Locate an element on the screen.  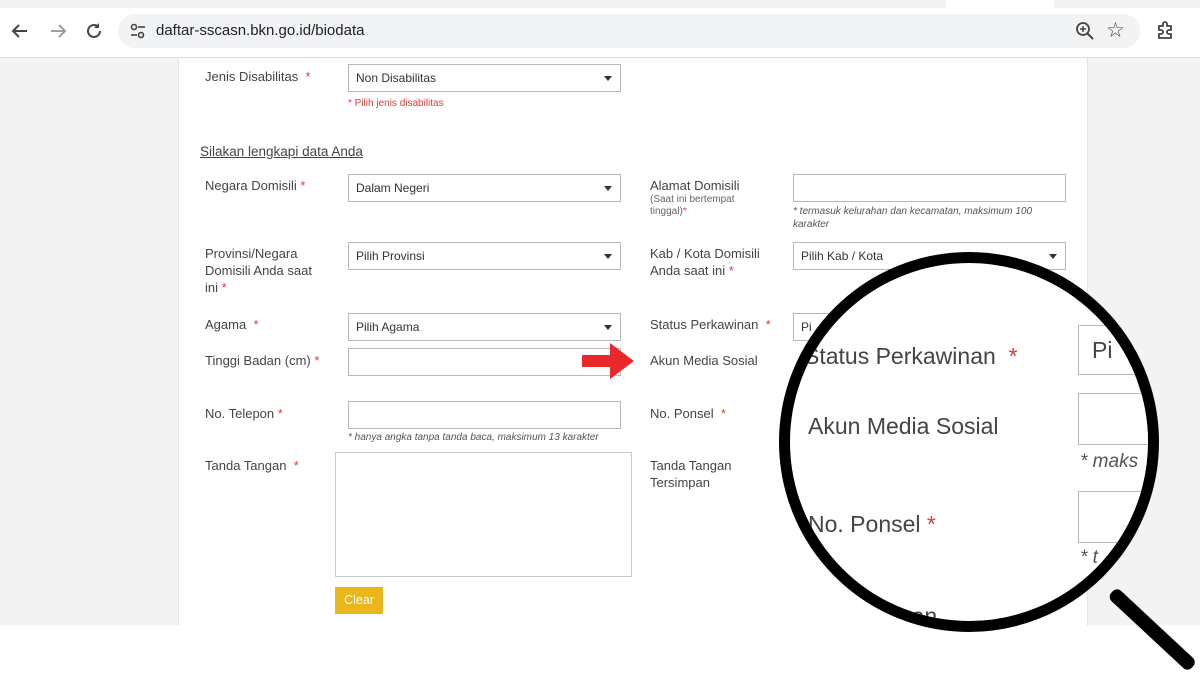
extensions-icon is located at coordinates (1166, 31).